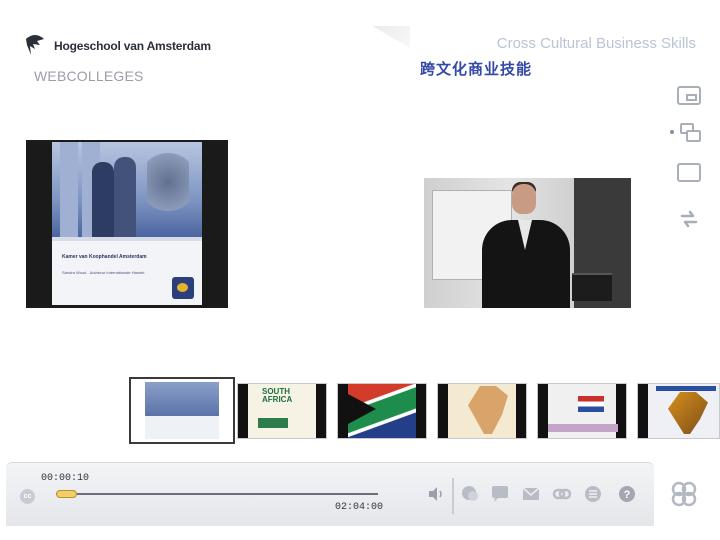 This screenshot has height=540, width=720. I want to click on comment-icon, so click(500, 494).